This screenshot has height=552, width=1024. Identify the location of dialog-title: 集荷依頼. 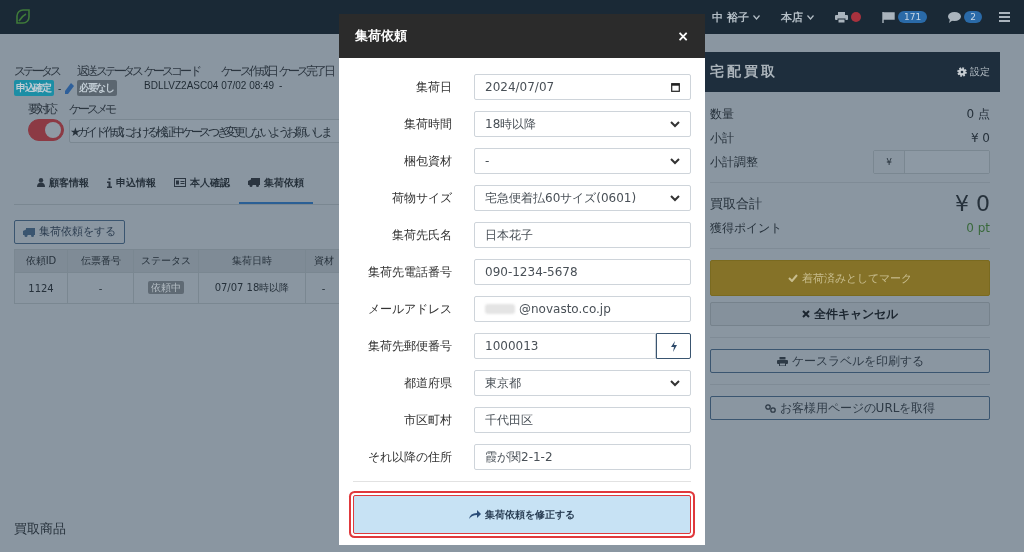
(381, 36).